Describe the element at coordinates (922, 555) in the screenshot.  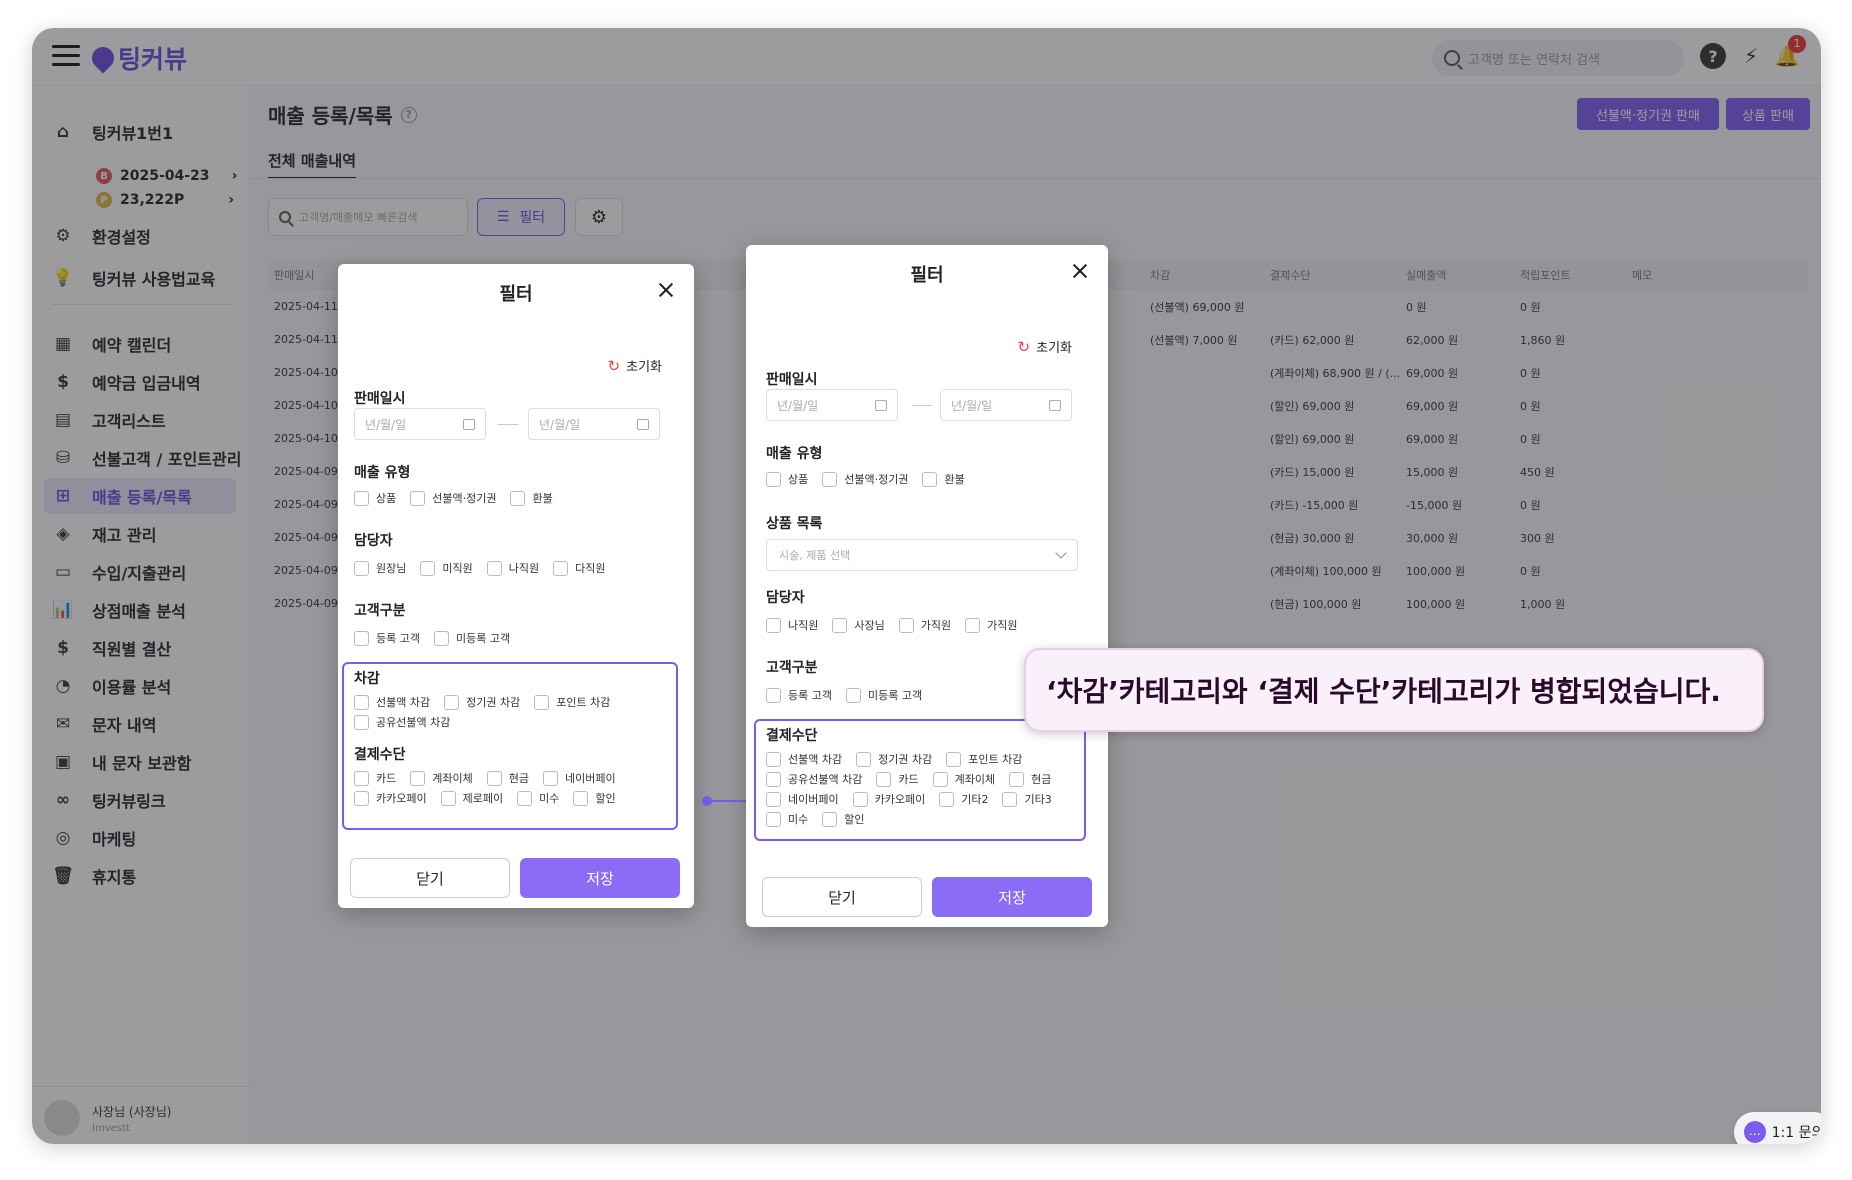
I see `product-select: 시술, 제품 선택` at that location.